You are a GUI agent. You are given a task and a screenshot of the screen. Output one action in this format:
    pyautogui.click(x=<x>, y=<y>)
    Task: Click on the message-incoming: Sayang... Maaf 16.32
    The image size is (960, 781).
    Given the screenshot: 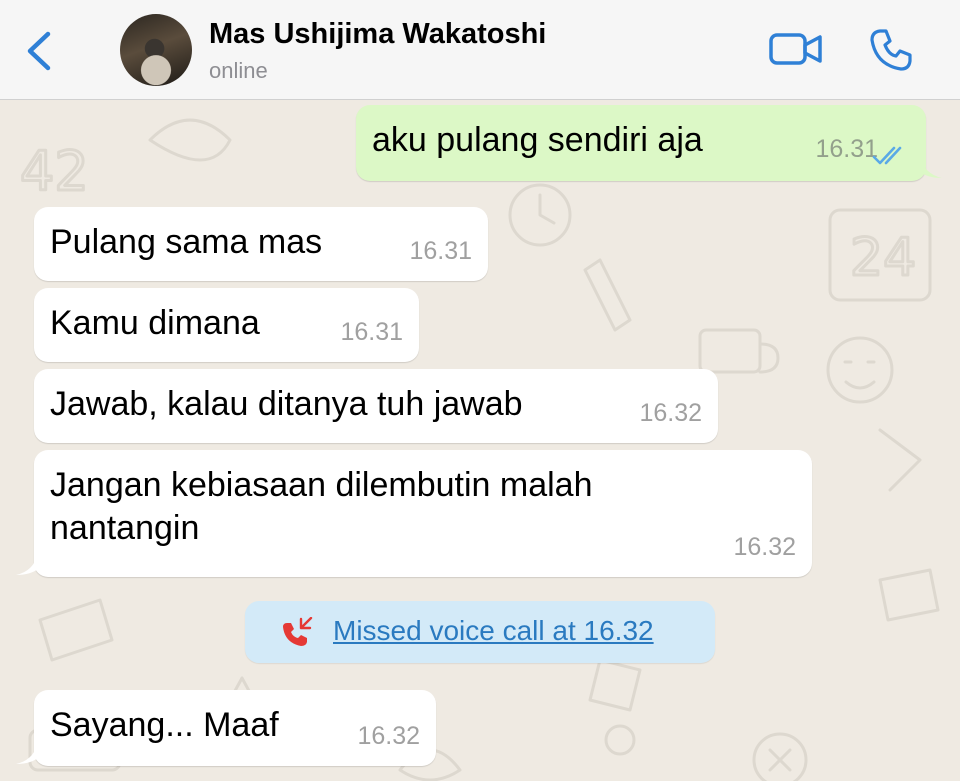 What is the action you would take?
    pyautogui.click(x=235, y=728)
    